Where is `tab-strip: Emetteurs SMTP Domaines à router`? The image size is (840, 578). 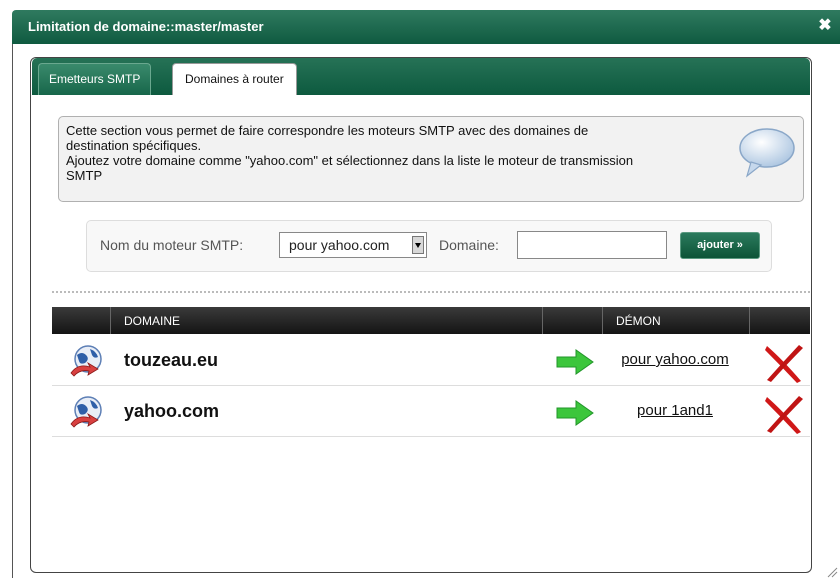
tab-strip: Emetteurs SMTP Domaines à router is located at coordinates (421, 76).